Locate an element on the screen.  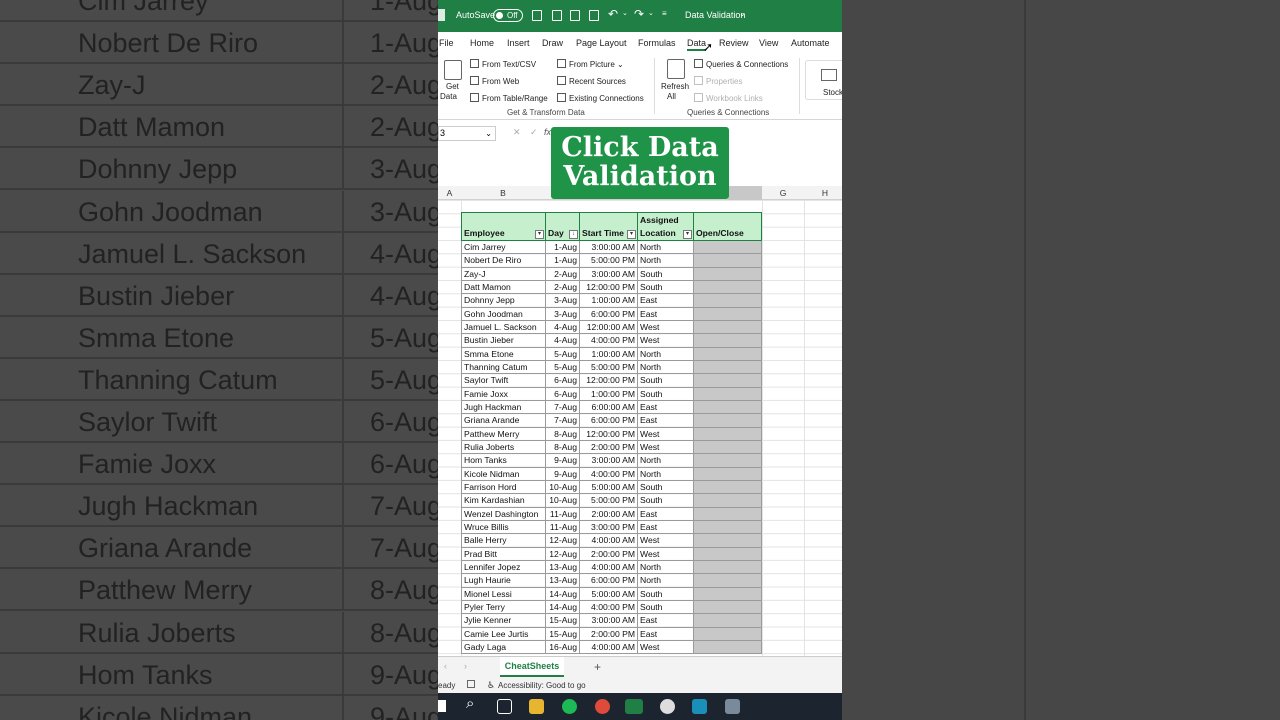
cell-start-time: 2:00:00 AM is located at coordinates (608, 513).